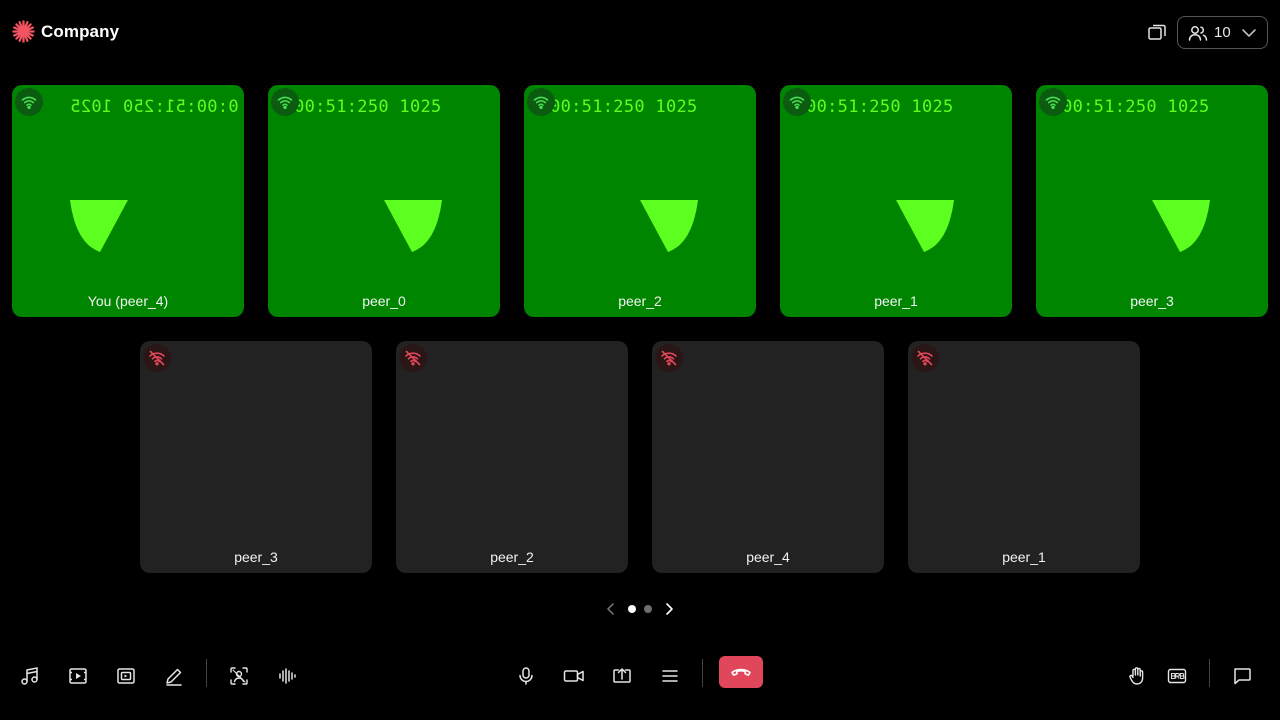 The width and height of the screenshot is (1280, 720). I want to click on participants-button: 10, so click(1222, 32).